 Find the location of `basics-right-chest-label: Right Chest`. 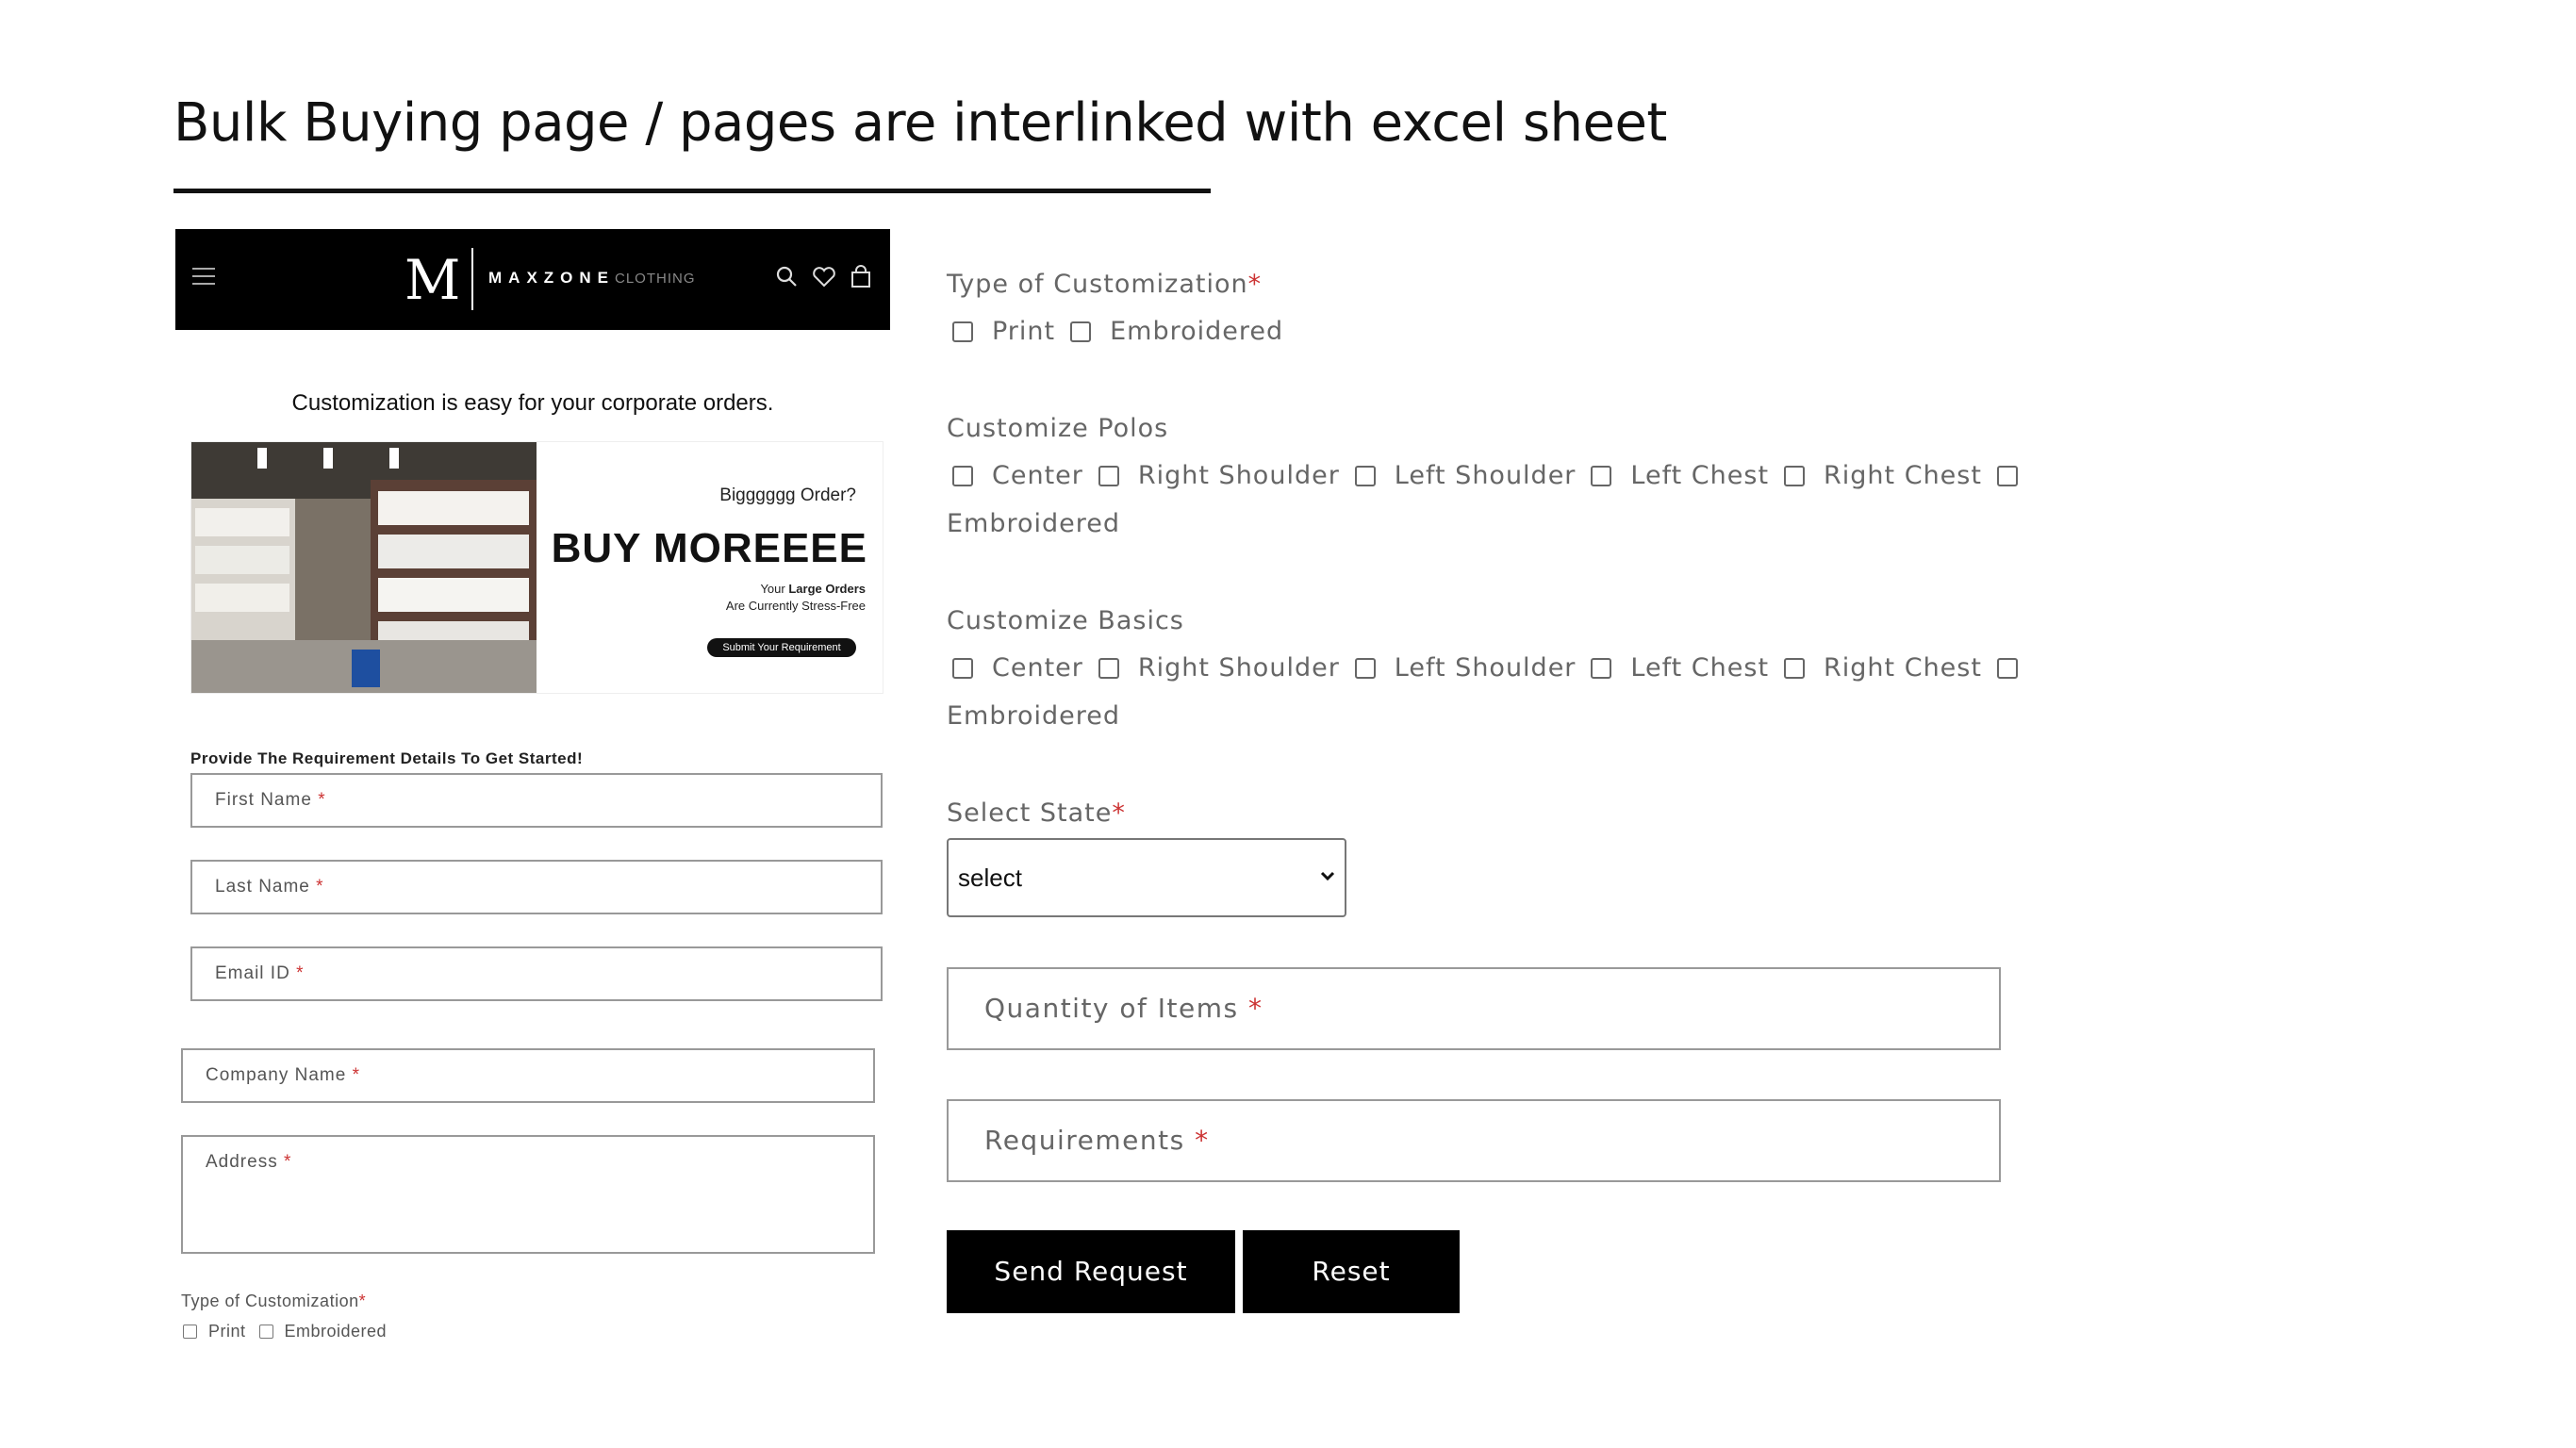

basics-right-chest-label: Right Chest is located at coordinates (1903, 668).